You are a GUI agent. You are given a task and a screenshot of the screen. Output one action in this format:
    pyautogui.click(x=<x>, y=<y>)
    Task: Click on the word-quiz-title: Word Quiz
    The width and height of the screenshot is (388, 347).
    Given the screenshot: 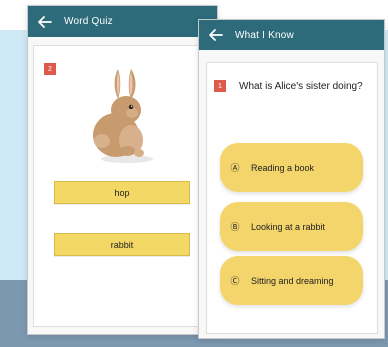 What is the action you would take?
    pyautogui.click(x=88, y=21)
    